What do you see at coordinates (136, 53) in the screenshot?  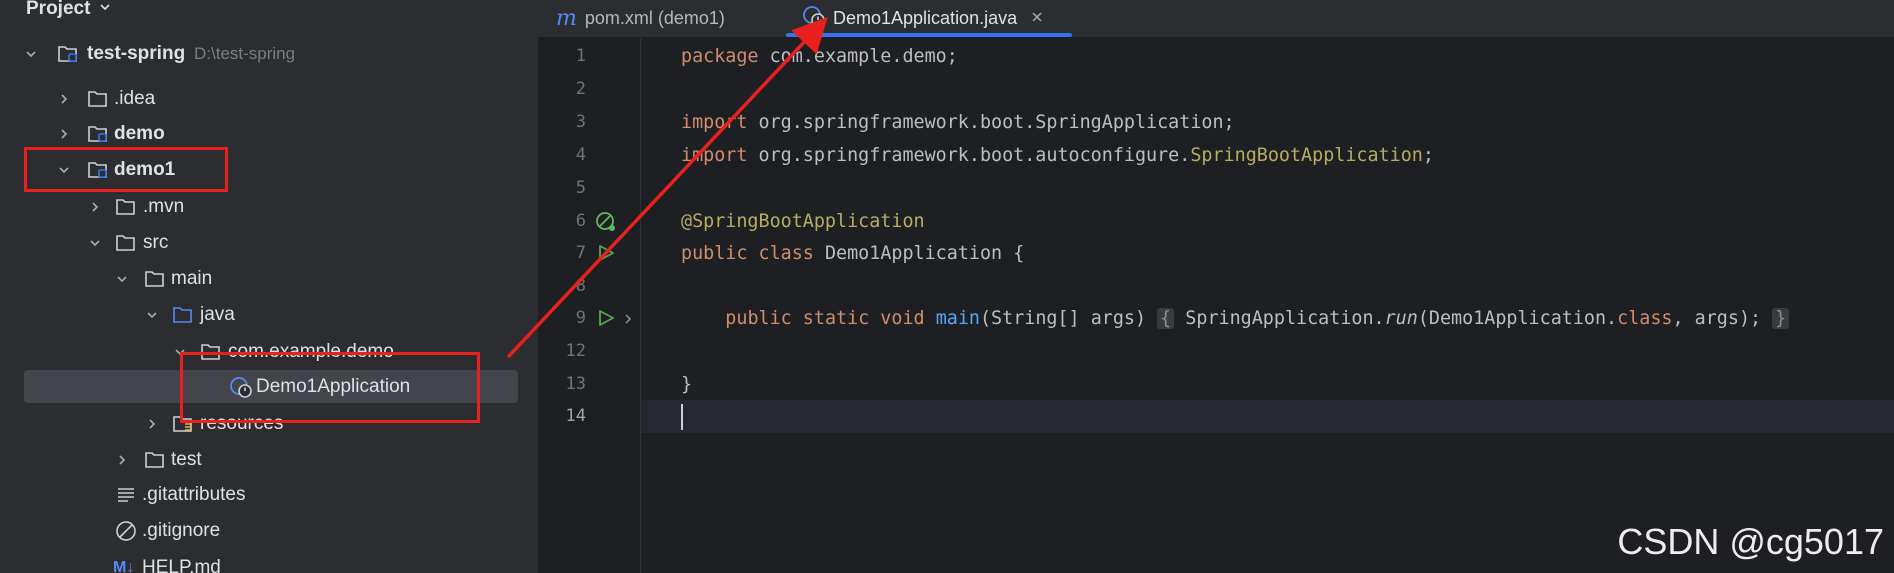 I see `tree-item-label: test-spring` at bounding box center [136, 53].